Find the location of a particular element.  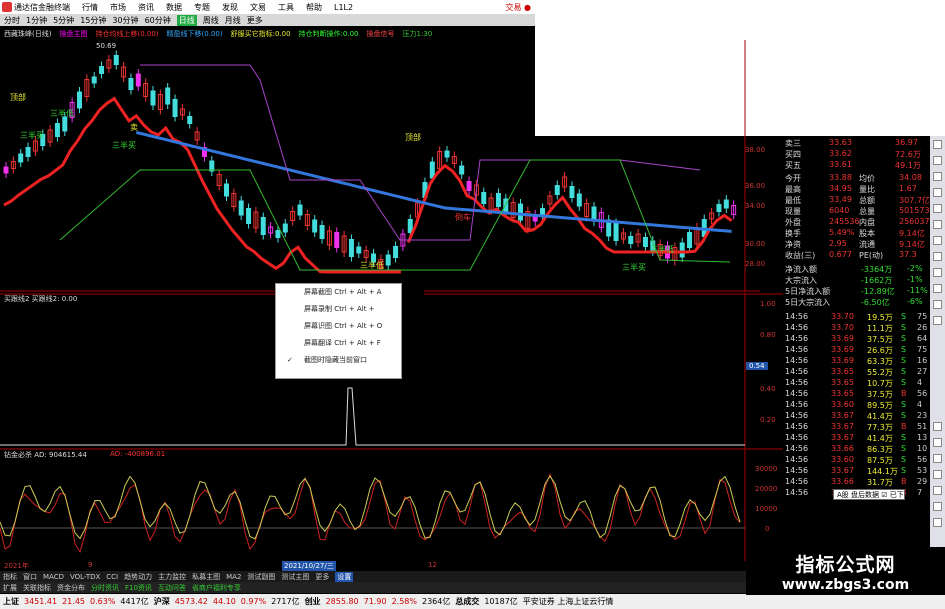

quote-cell: 56 is located at coordinates (922, 393).